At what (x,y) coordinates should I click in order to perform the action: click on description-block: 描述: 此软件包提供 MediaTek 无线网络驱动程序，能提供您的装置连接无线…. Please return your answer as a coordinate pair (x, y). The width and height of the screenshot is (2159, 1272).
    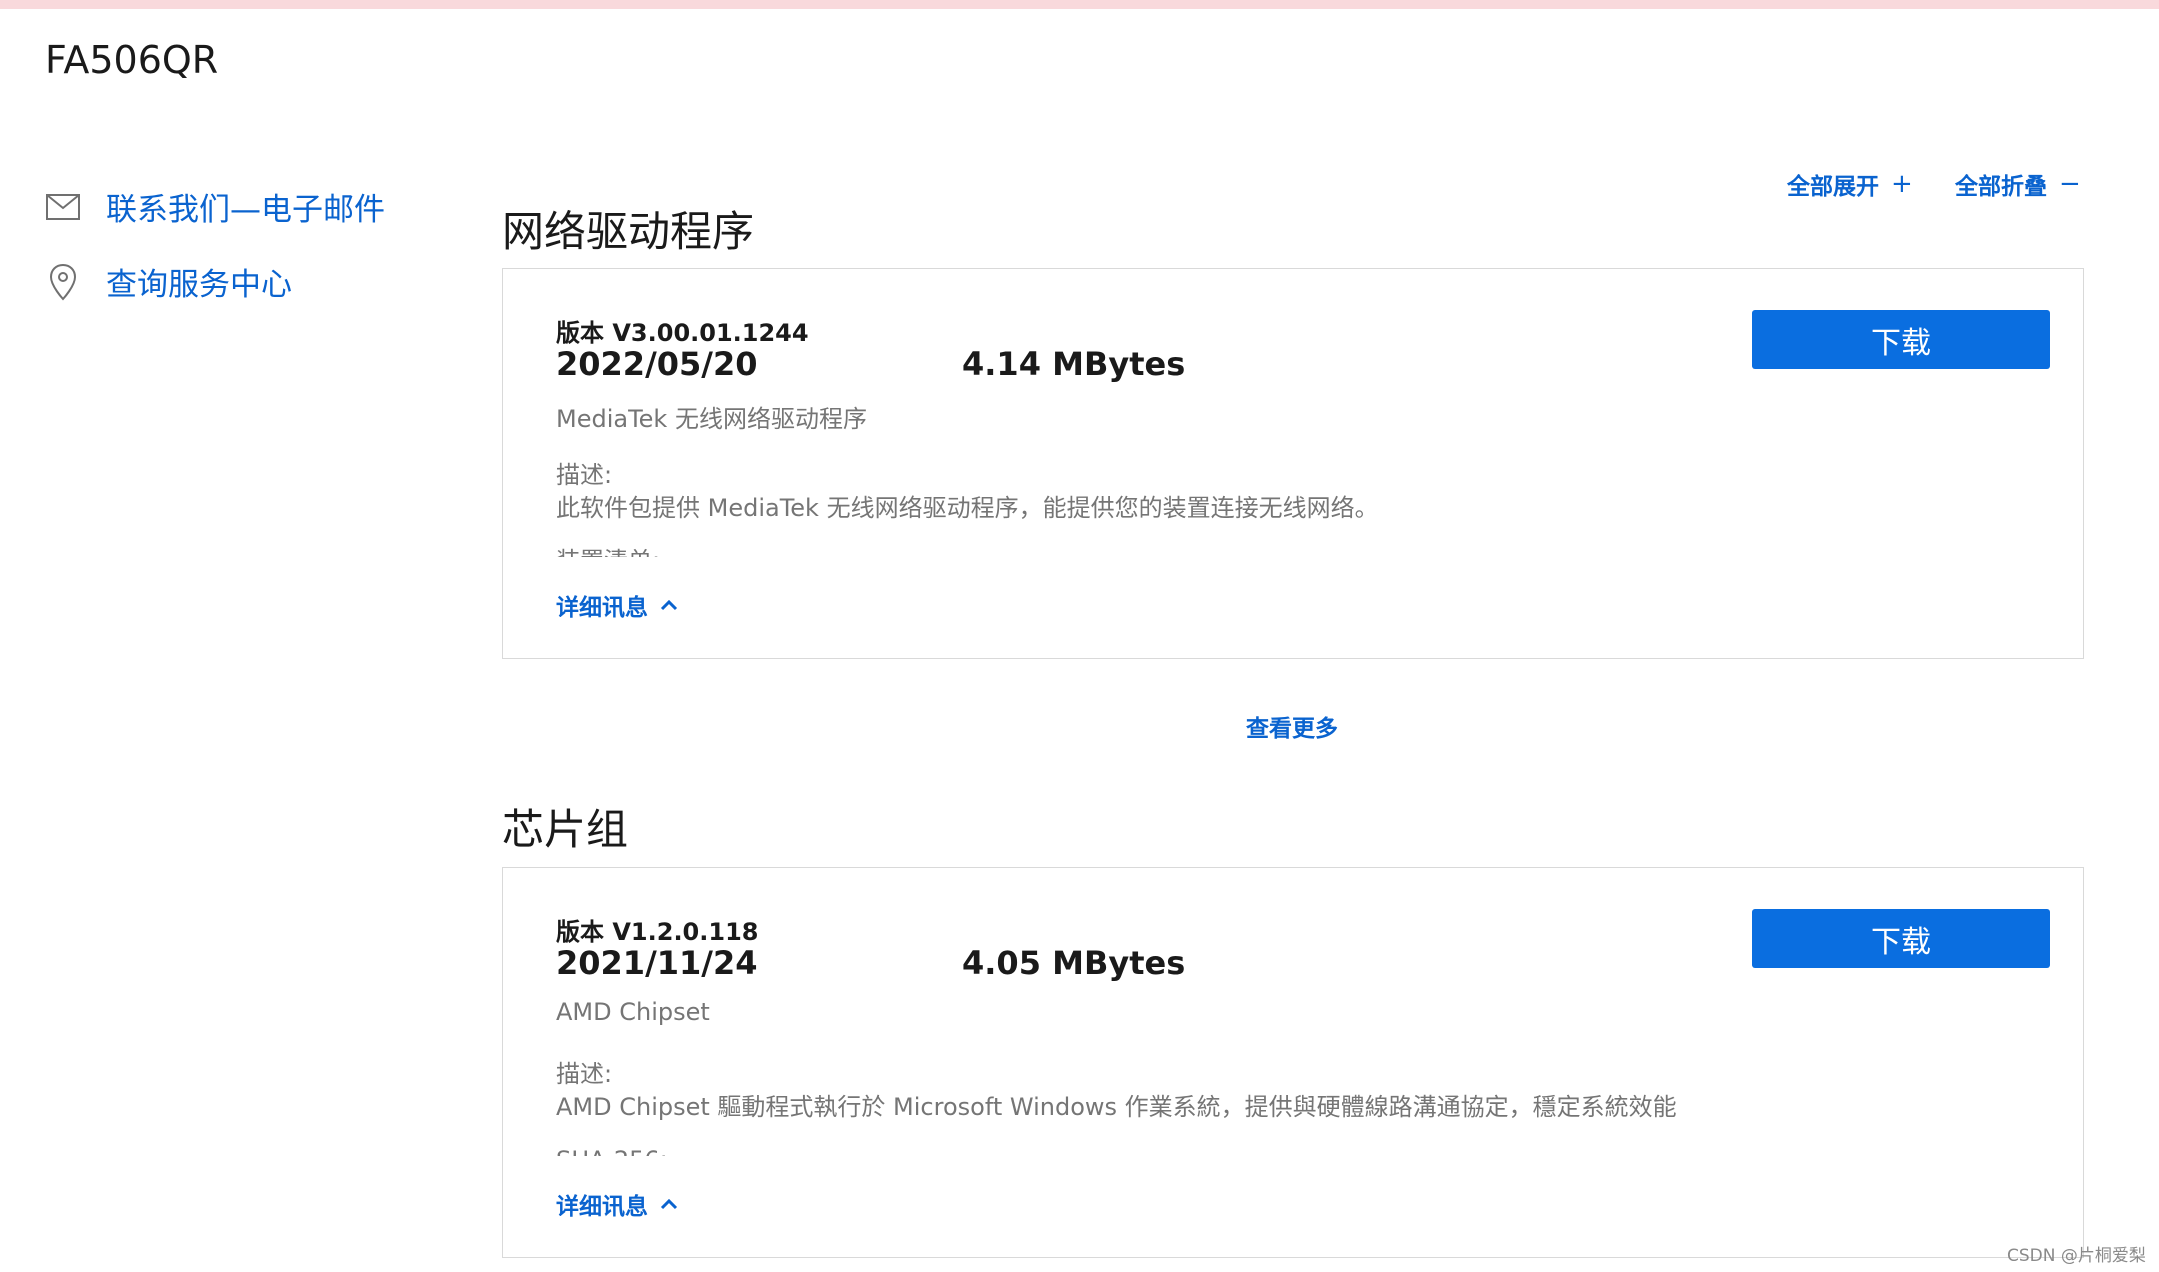
    Looking at the image, I should click on (1286, 508).